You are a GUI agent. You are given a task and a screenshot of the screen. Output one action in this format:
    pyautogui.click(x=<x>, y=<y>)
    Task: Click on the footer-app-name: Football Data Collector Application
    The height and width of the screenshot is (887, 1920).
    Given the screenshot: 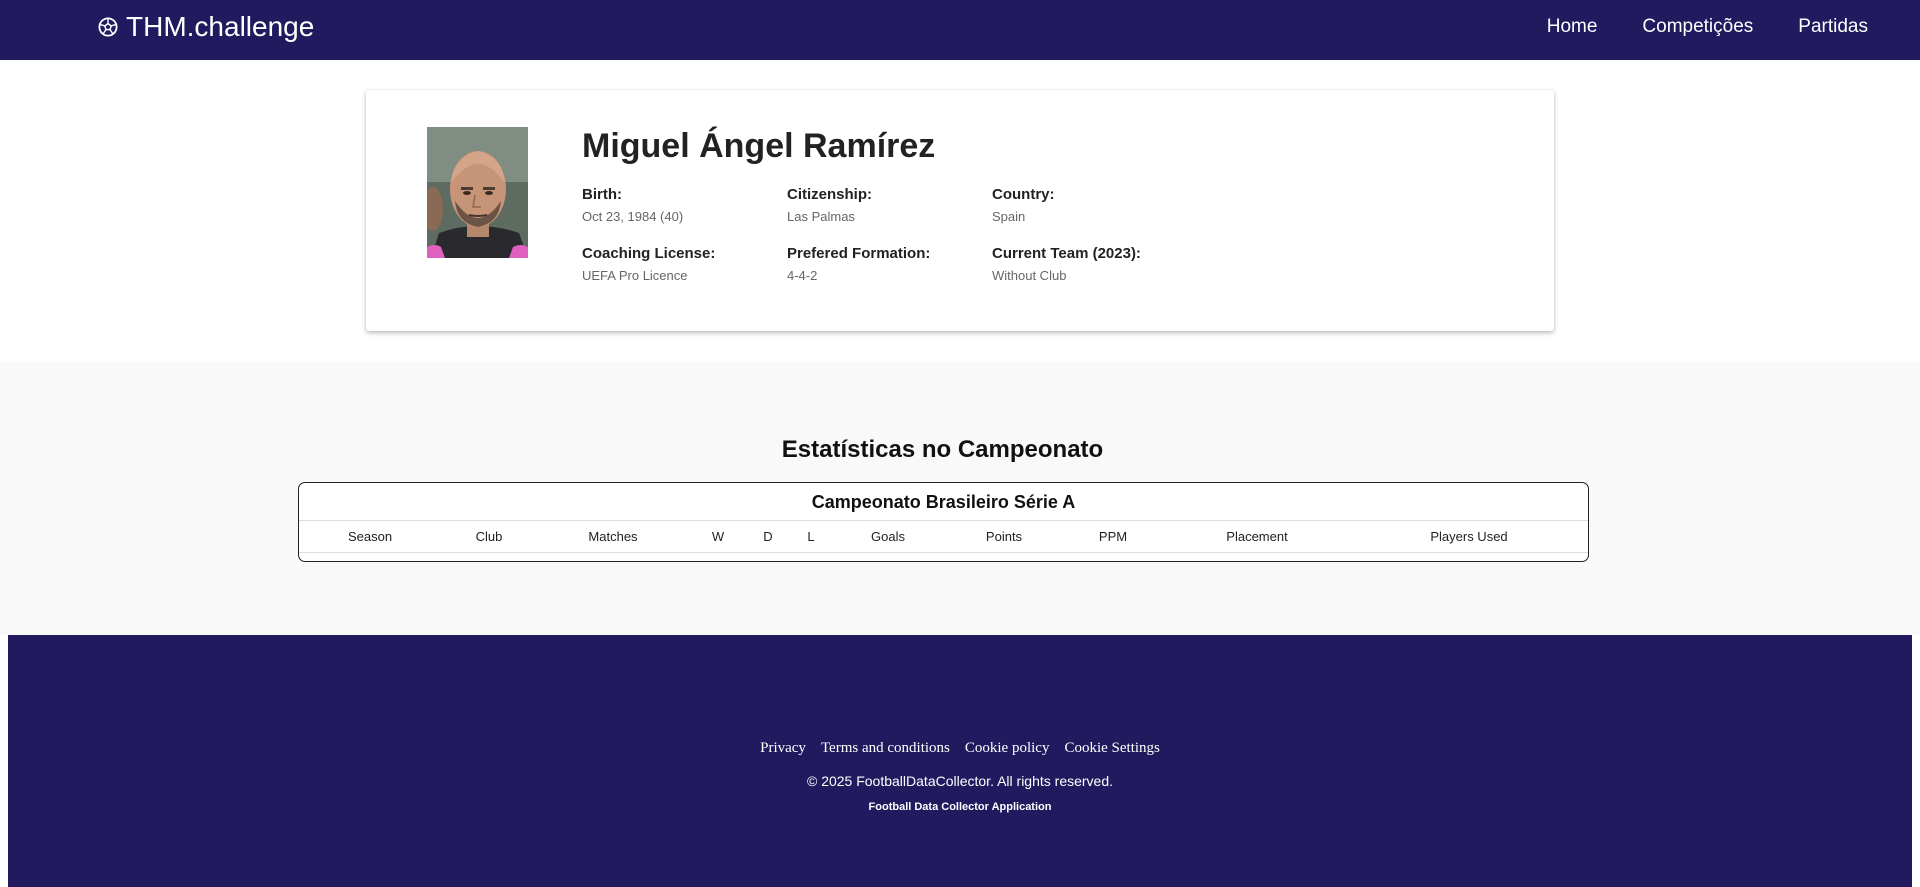 What is the action you would take?
    pyautogui.click(x=960, y=807)
    